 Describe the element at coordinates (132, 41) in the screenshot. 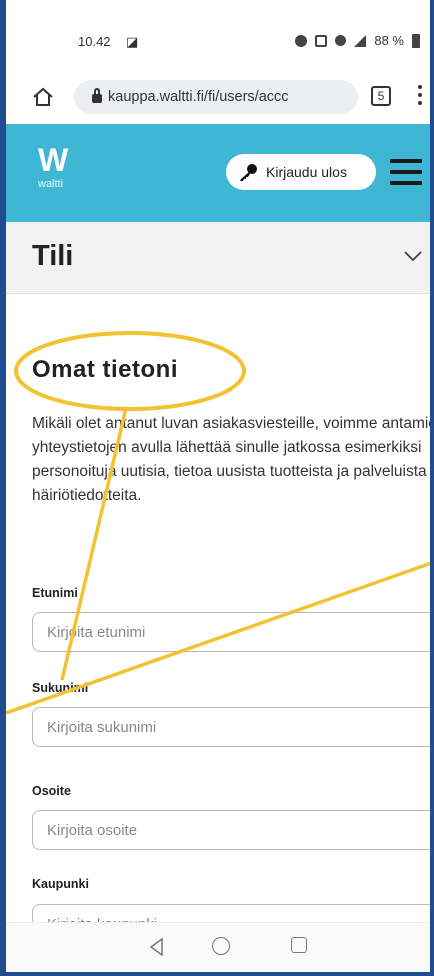

I see `notification-icon: ◪` at that location.